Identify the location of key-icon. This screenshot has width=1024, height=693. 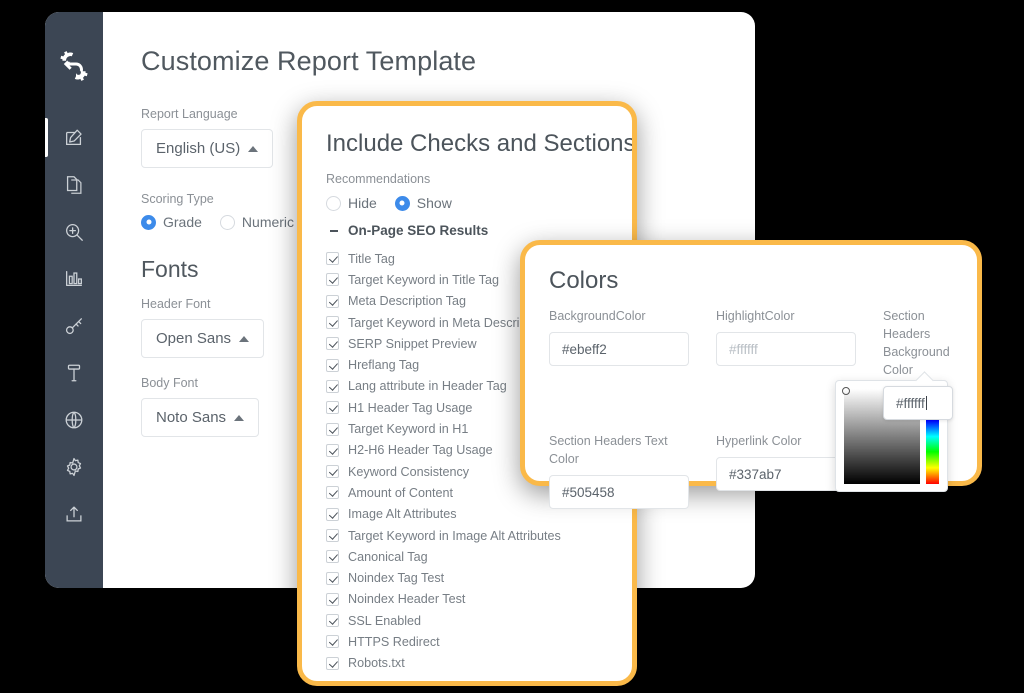
(73, 325).